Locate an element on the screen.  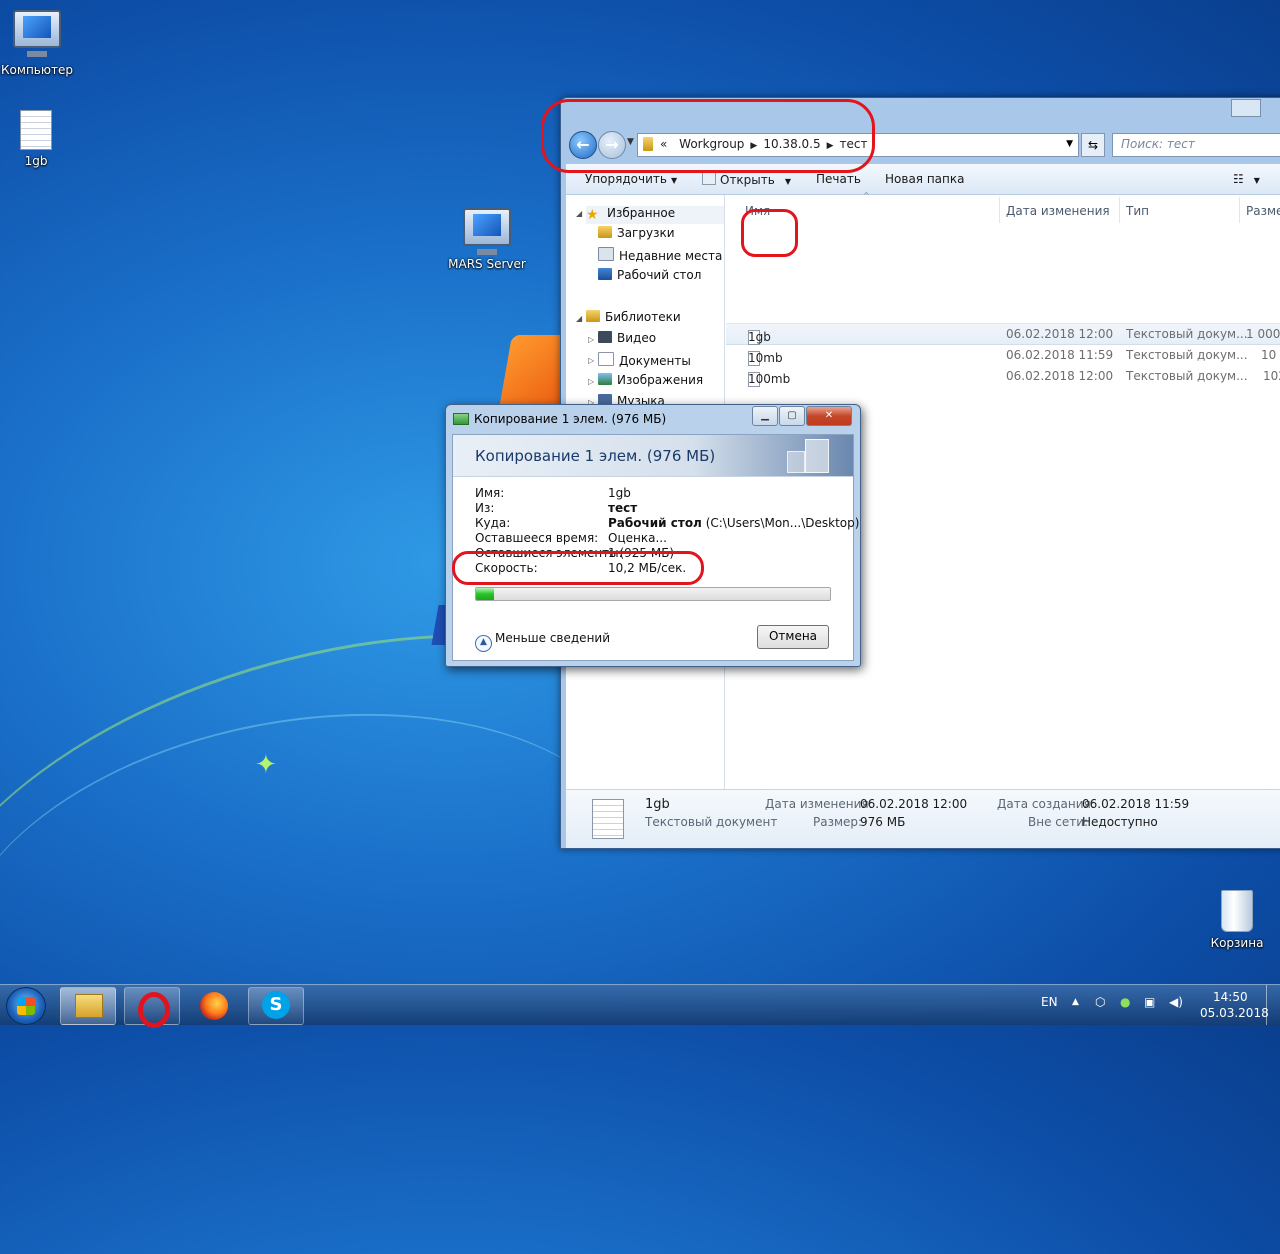
recent-places-icon is located at coordinates (606, 254).